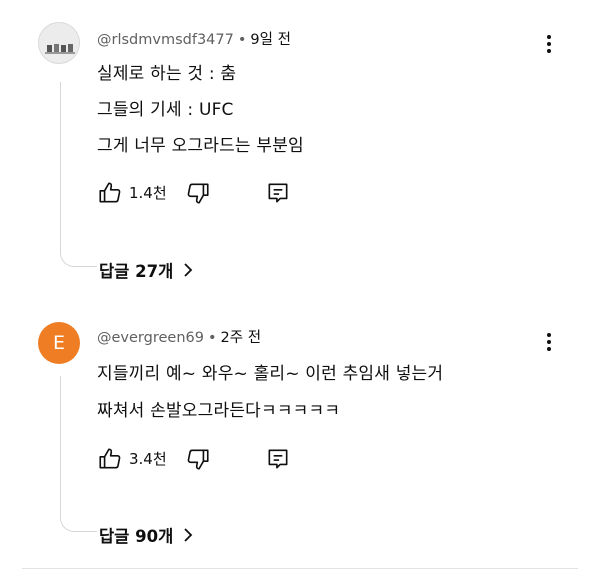  What do you see at coordinates (148, 193) in the screenshot?
I see `like-count: 1.4천` at bounding box center [148, 193].